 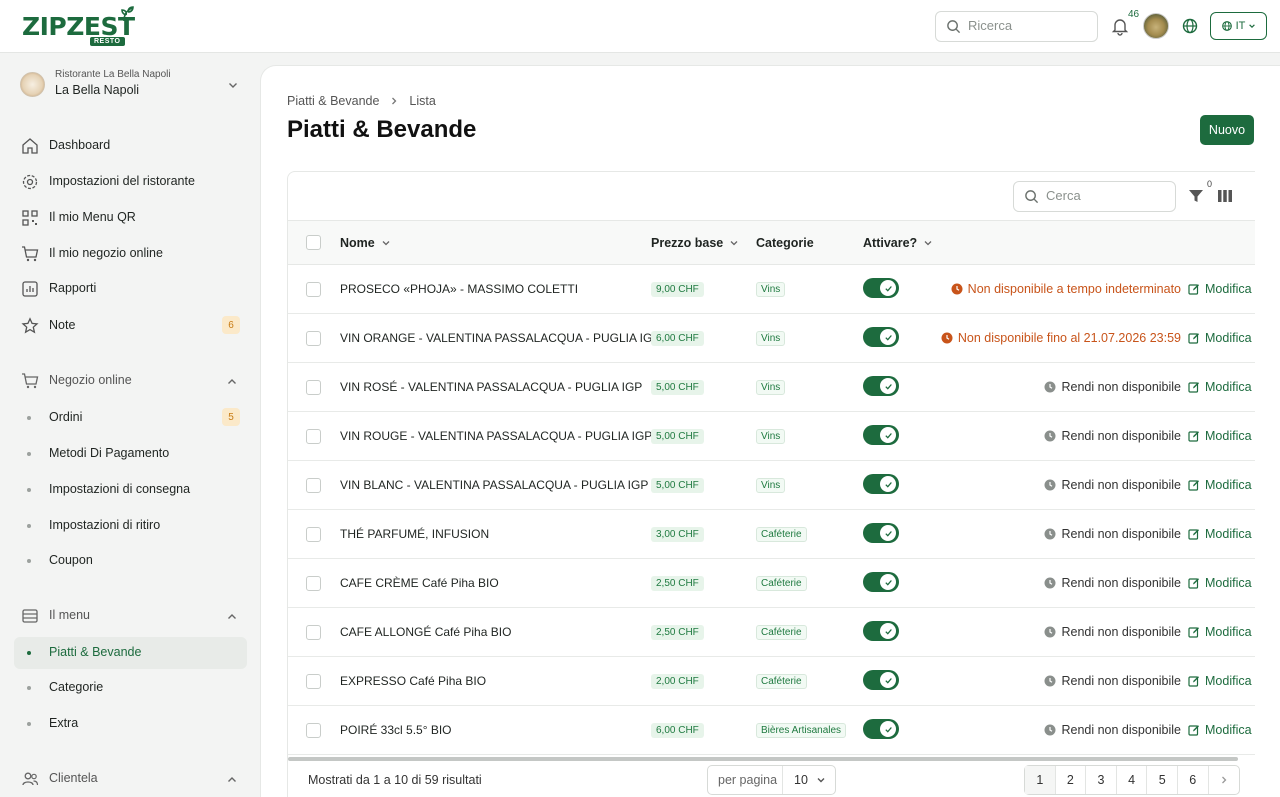 What do you see at coordinates (763, 759) in the screenshot?
I see `horizontal-scrollbar` at bounding box center [763, 759].